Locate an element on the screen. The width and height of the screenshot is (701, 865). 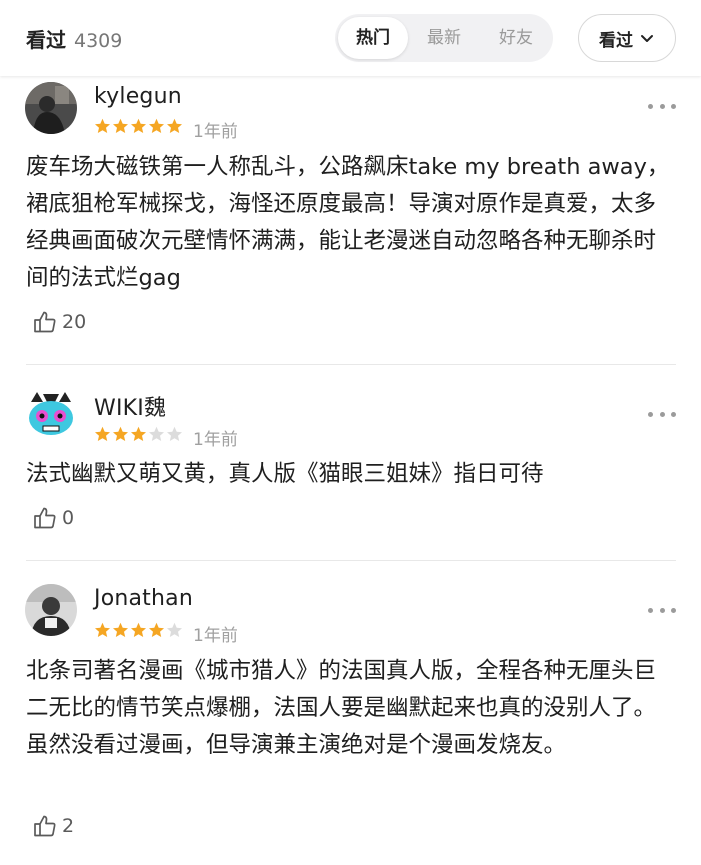
header-title-label: 看过 is located at coordinates (46, 40).